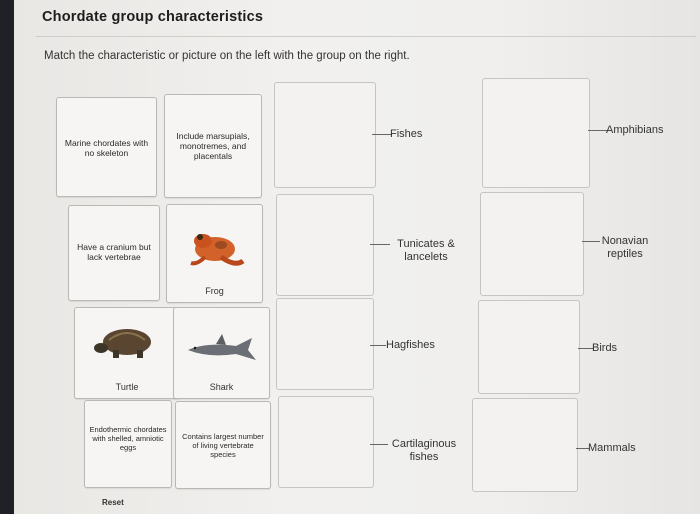 This screenshot has width=700, height=514. What do you see at coordinates (426, 250) in the screenshot?
I see `group-label-tunicates: Tunicates & lancelets` at bounding box center [426, 250].